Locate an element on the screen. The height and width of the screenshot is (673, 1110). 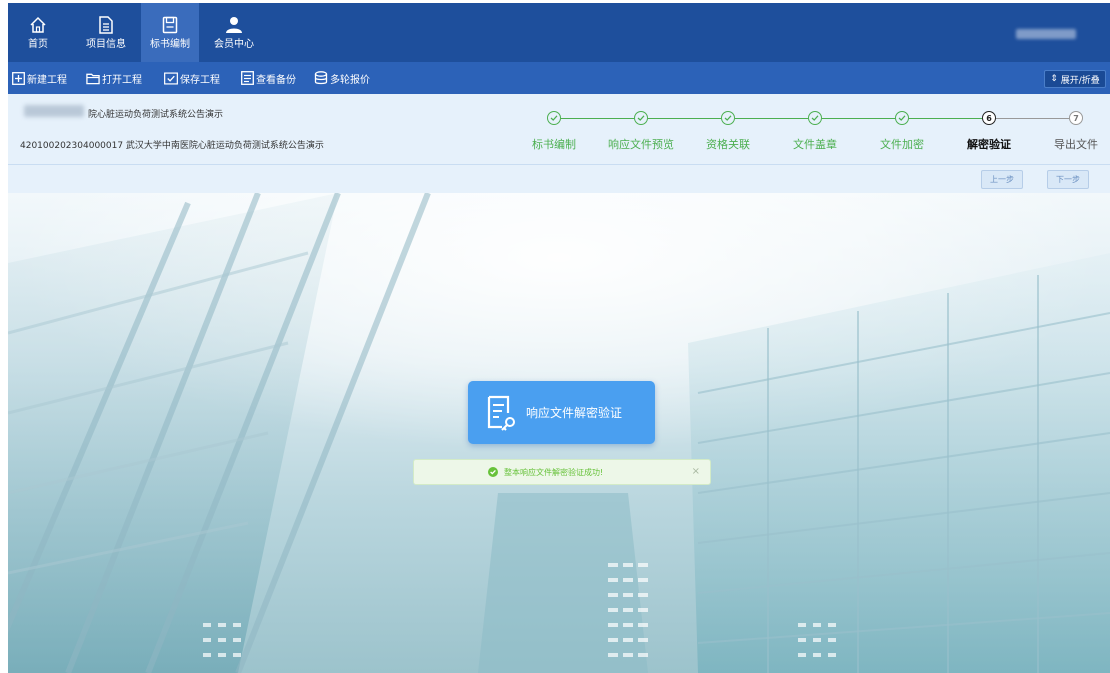
project-name: 院心脏运动负荷测试系统公告演示 is located at coordinates (156, 115).